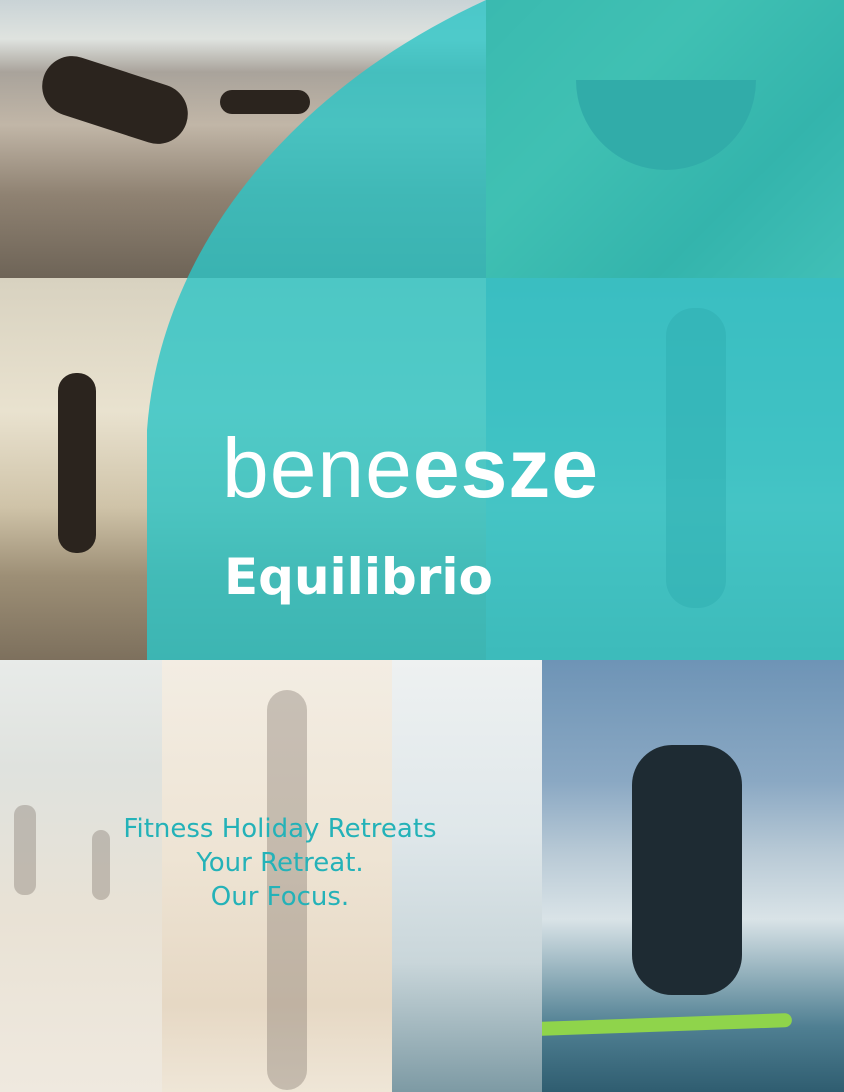 The width and height of the screenshot is (844, 1092). What do you see at coordinates (665, 139) in the screenshot?
I see `photo-hammock` at bounding box center [665, 139].